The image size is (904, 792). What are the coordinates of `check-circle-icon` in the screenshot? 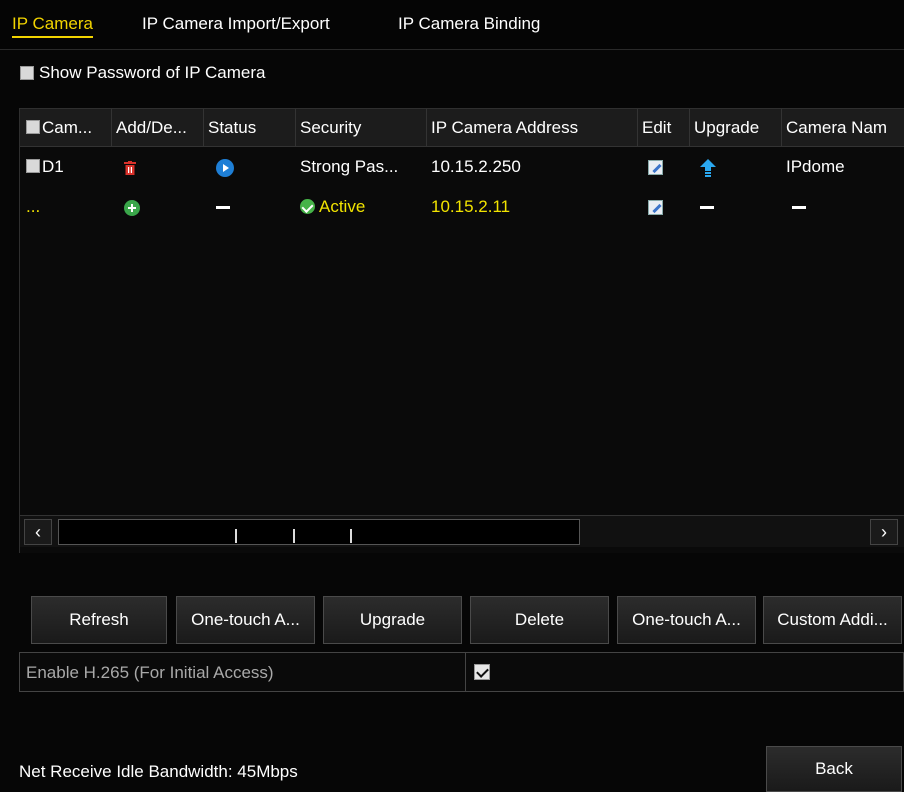 It's located at (307, 206).